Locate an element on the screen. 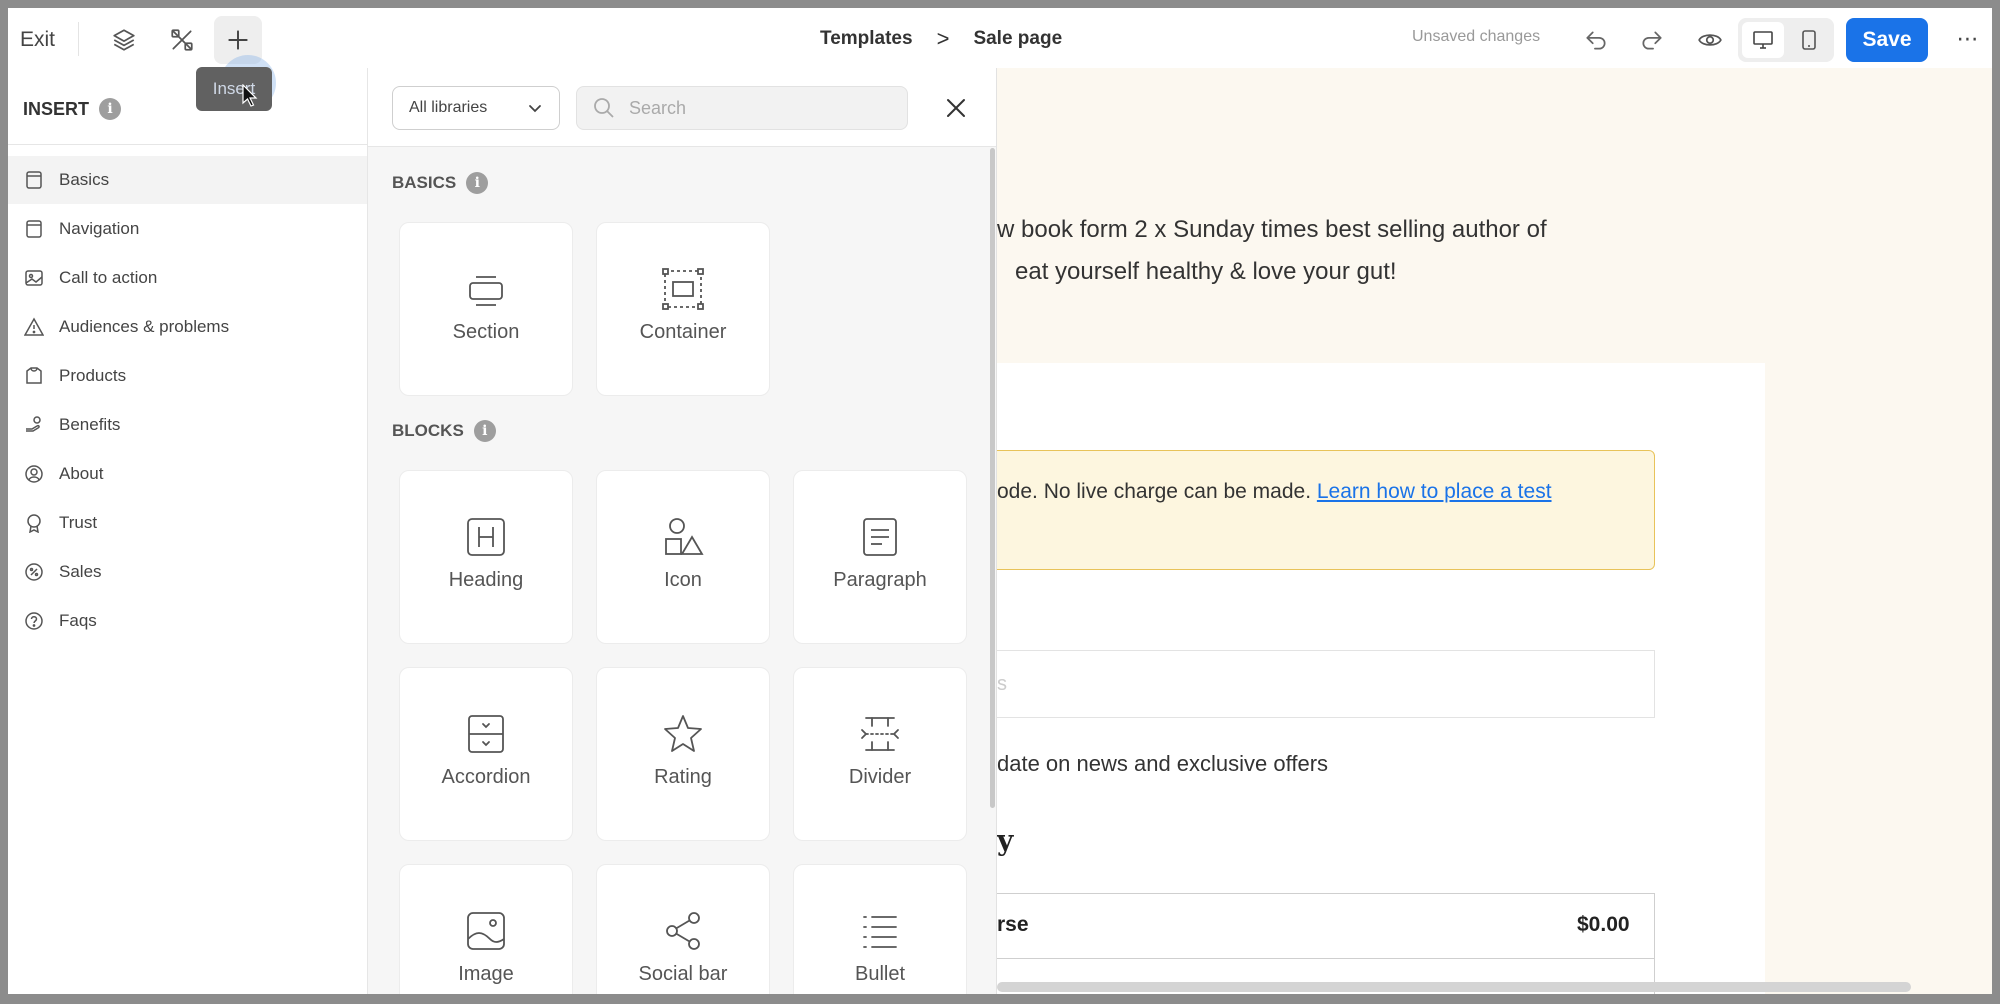 Image resolution: width=2000 pixels, height=1004 pixels. tile-social-bar: Social bar is located at coordinates (683, 929).